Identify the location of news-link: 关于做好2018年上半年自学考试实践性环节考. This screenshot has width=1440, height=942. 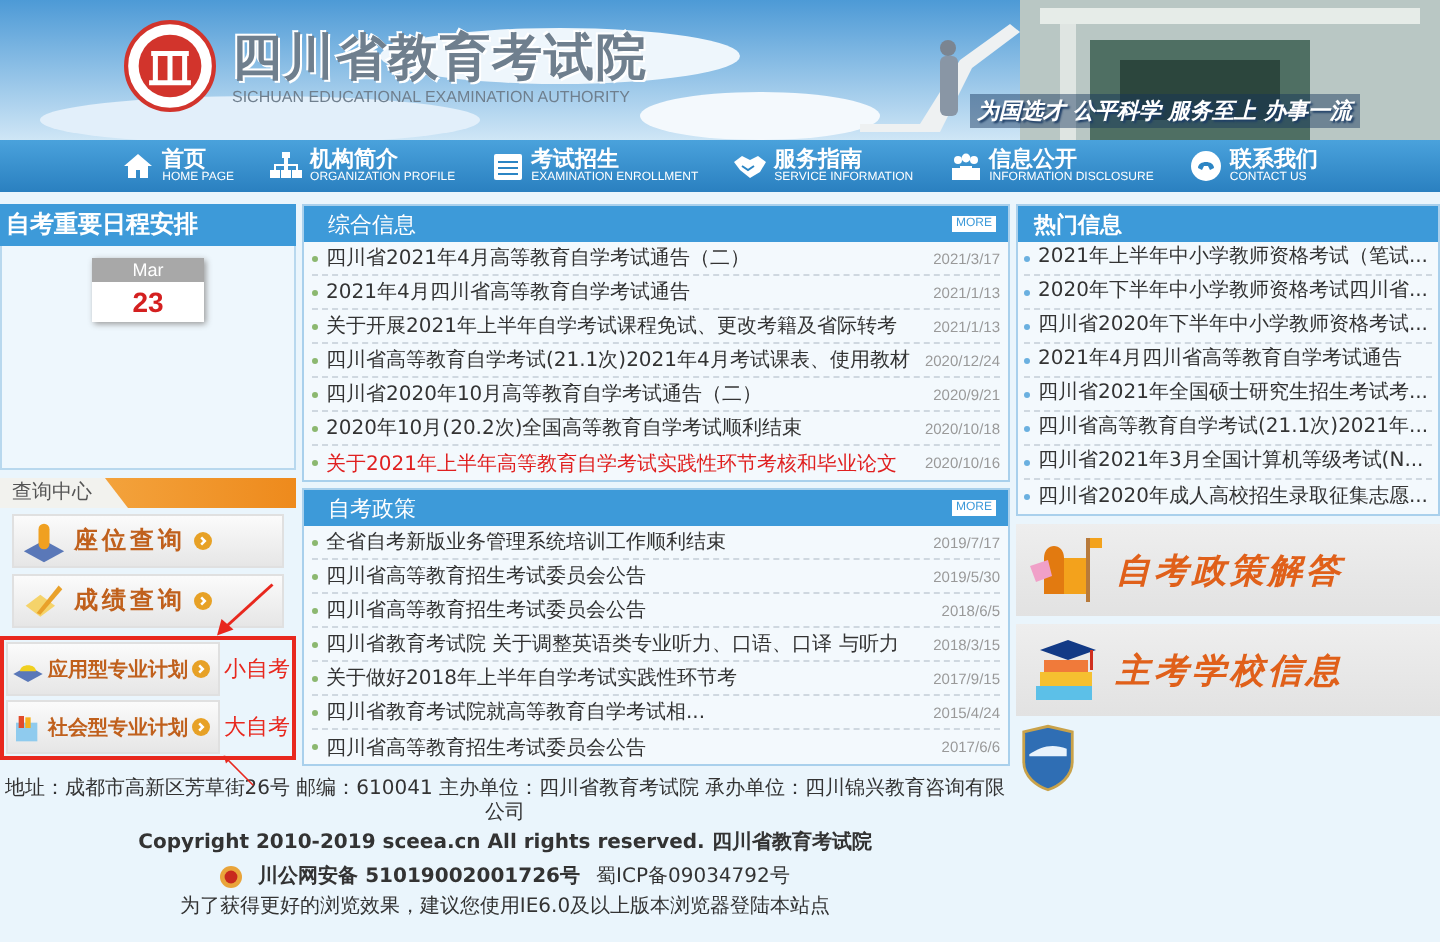
(627, 678).